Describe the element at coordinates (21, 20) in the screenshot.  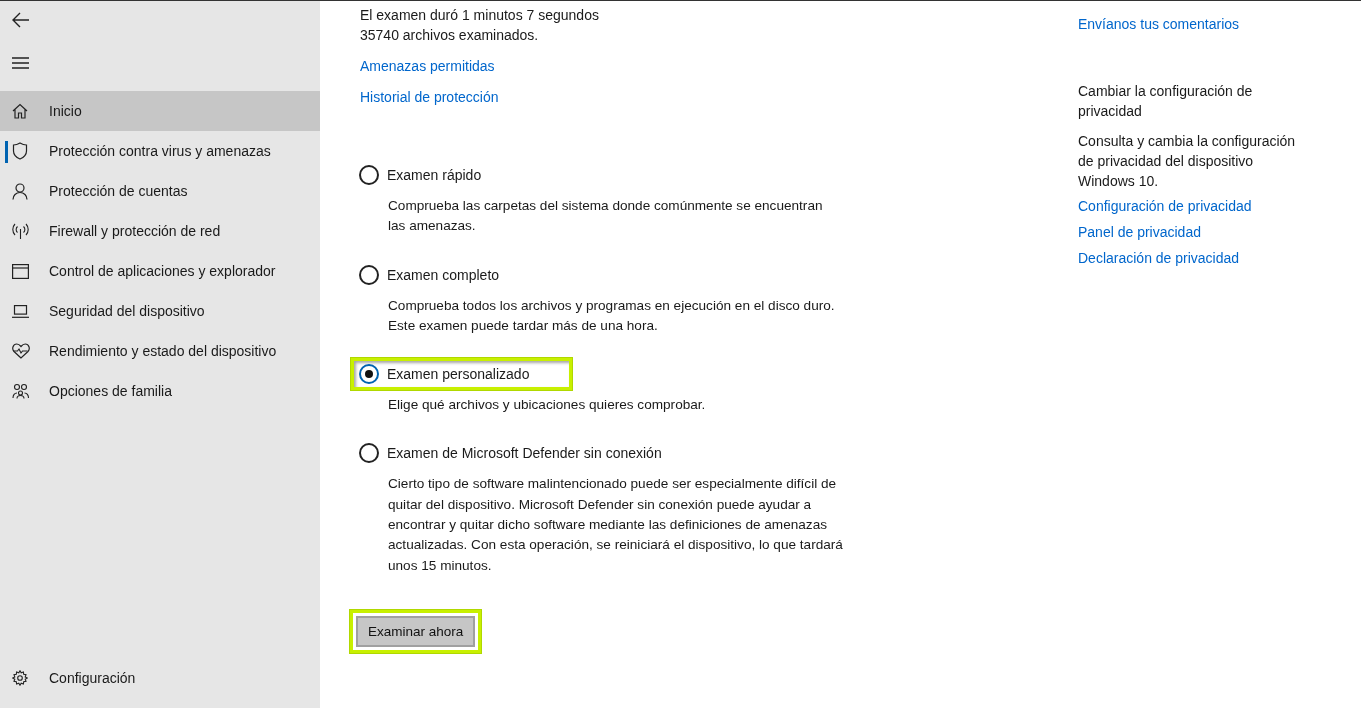
I see `back-icon` at that location.